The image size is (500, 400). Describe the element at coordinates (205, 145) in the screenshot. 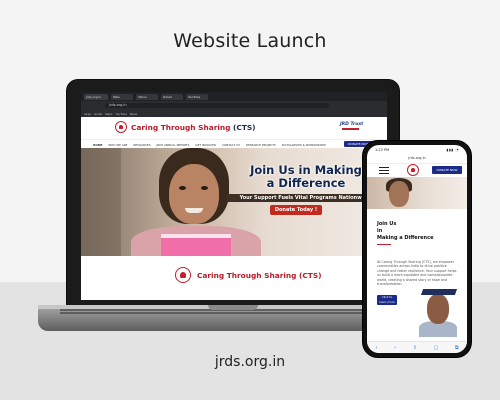

I see `nav-item-get-involved: GET INVOLVED` at that location.